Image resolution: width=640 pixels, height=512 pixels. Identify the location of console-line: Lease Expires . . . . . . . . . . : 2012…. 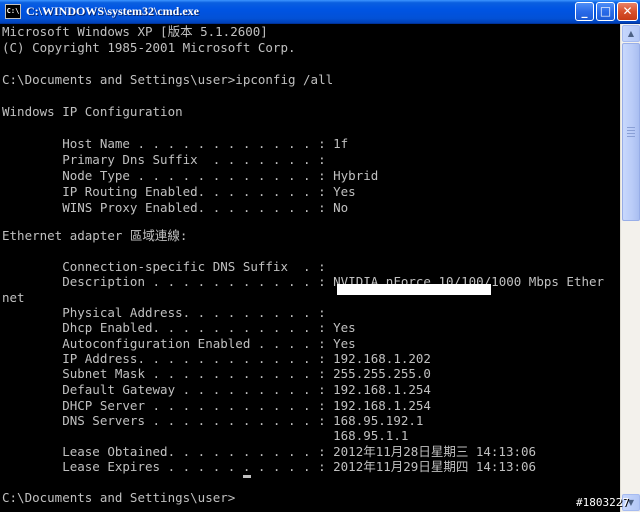
(269, 466).